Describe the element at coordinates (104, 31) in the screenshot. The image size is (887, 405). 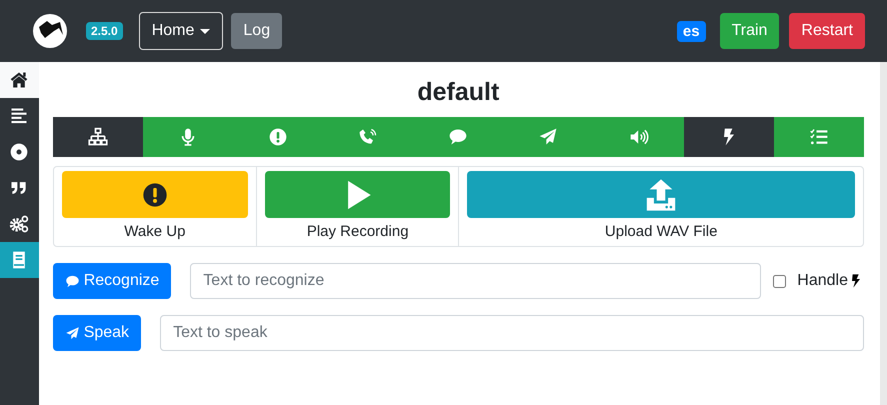
I see `version-badge: 2.5.0` at that location.